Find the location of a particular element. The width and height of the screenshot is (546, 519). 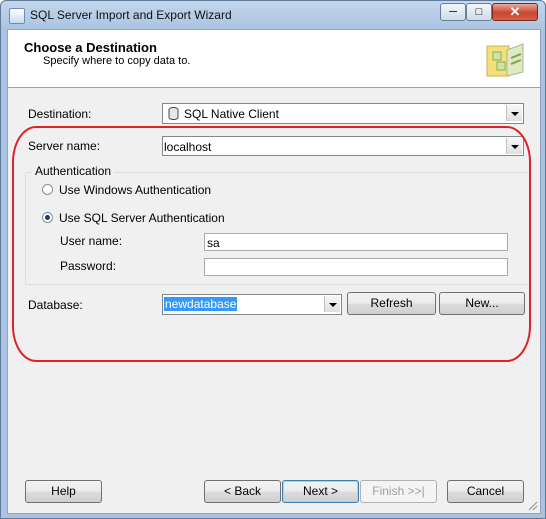

refresh-button: Refresh is located at coordinates (391, 303).